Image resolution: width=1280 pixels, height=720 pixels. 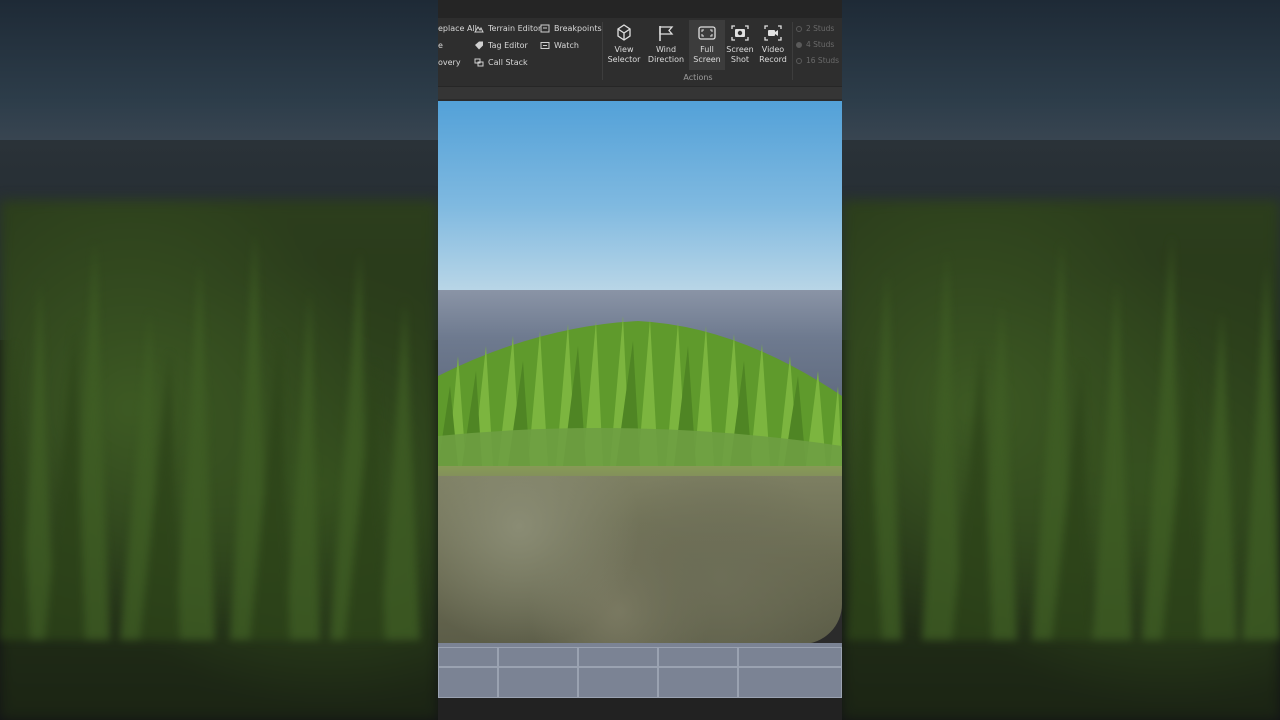 I want to click on soil-cliff, so click(x=640, y=560).